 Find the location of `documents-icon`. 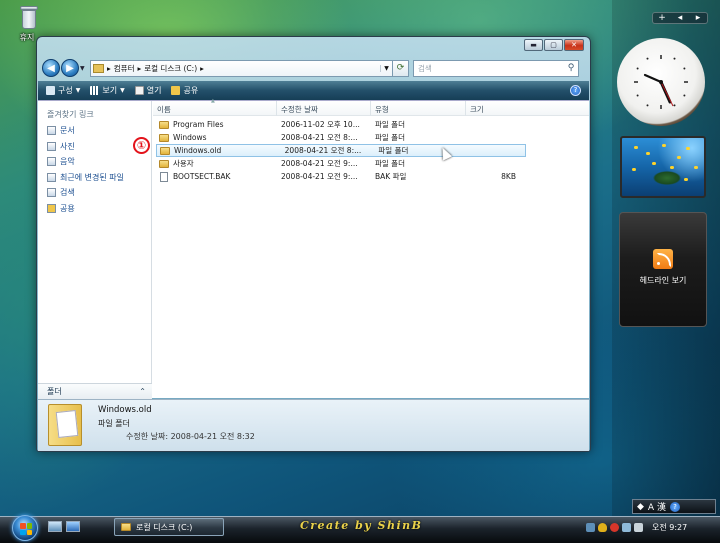

documents-icon is located at coordinates (51, 131).